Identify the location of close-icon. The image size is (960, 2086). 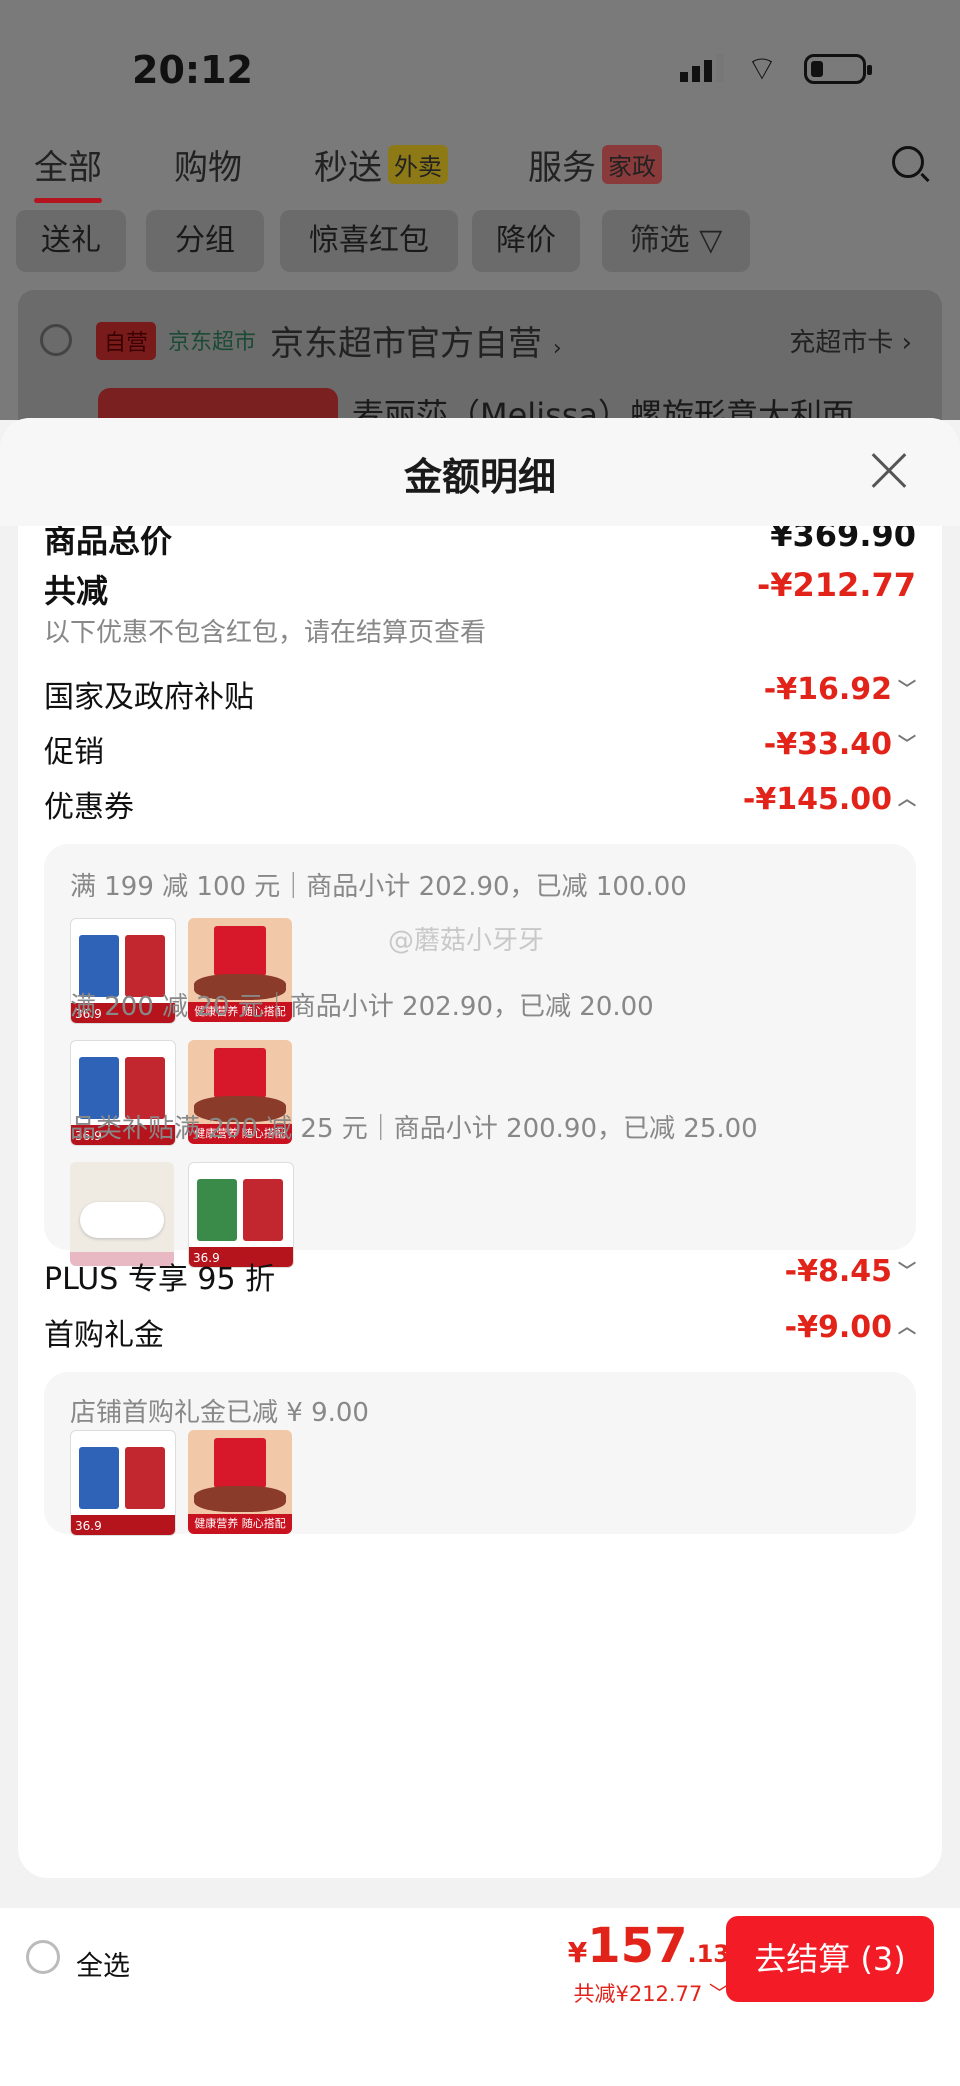
(889, 471).